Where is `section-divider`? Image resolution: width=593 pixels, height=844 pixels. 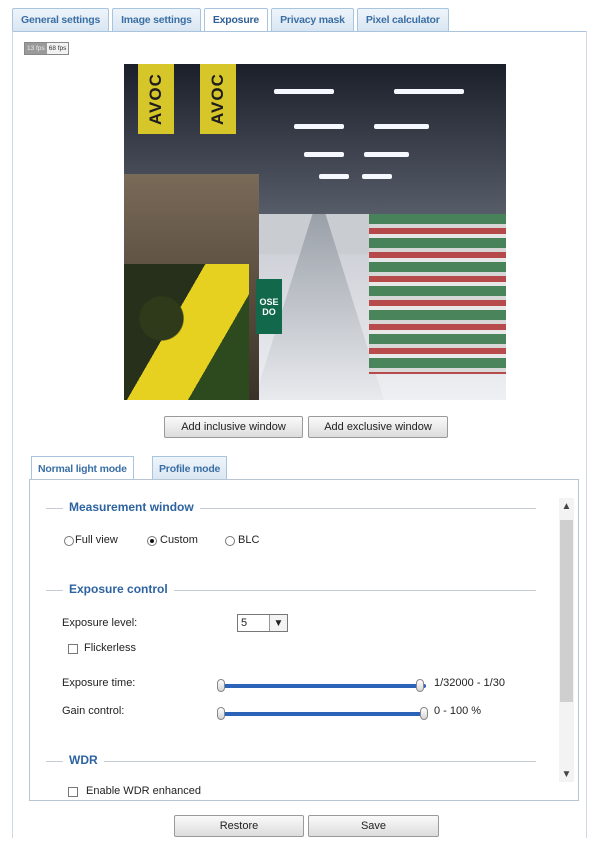
section-divider is located at coordinates (291, 761).